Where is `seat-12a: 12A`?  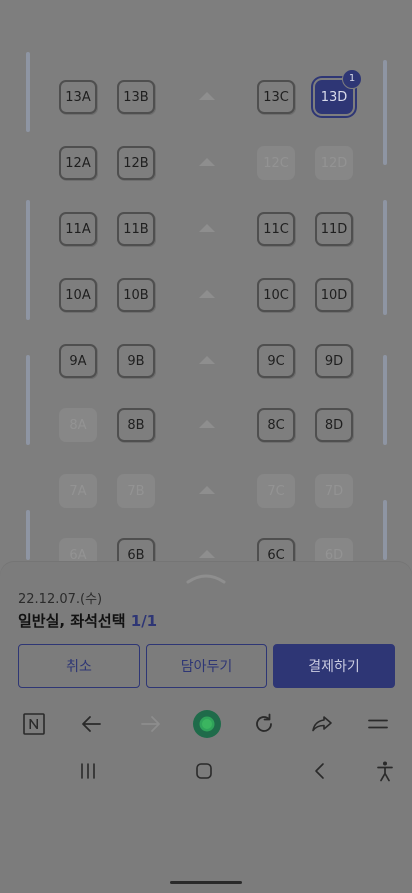 seat-12a: 12A is located at coordinates (78, 163).